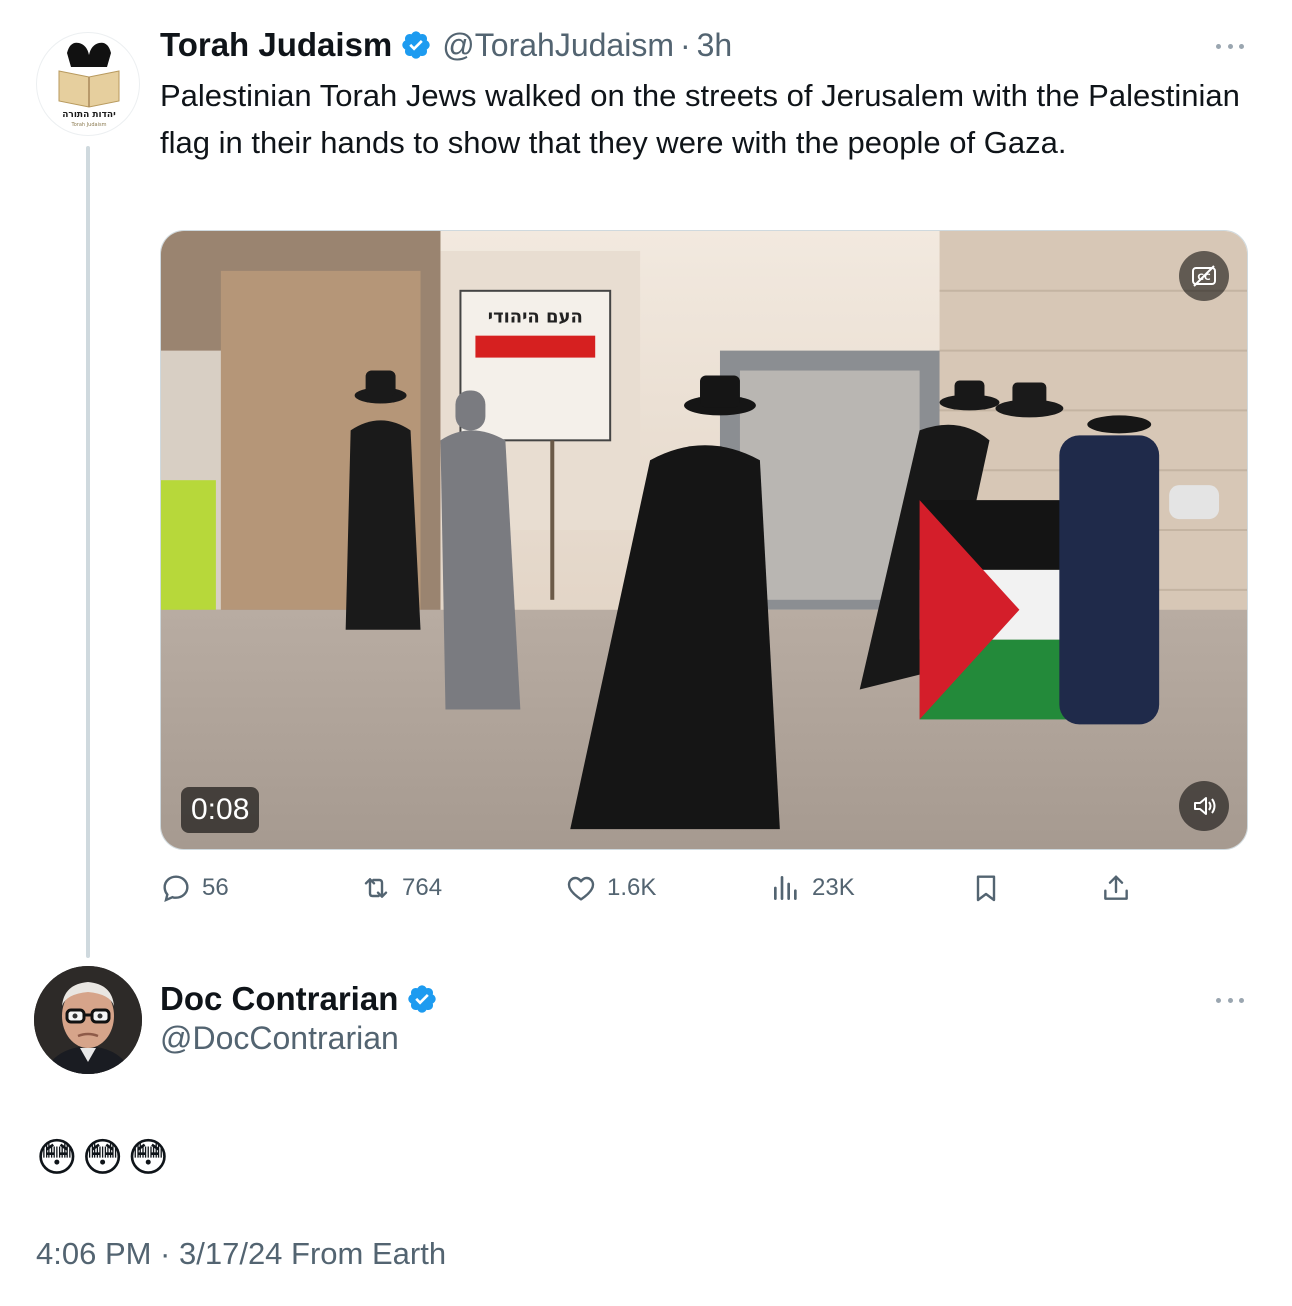 The image size is (1292, 1306). I want to click on doc-contrarian-avatar, so click(88, 1020).